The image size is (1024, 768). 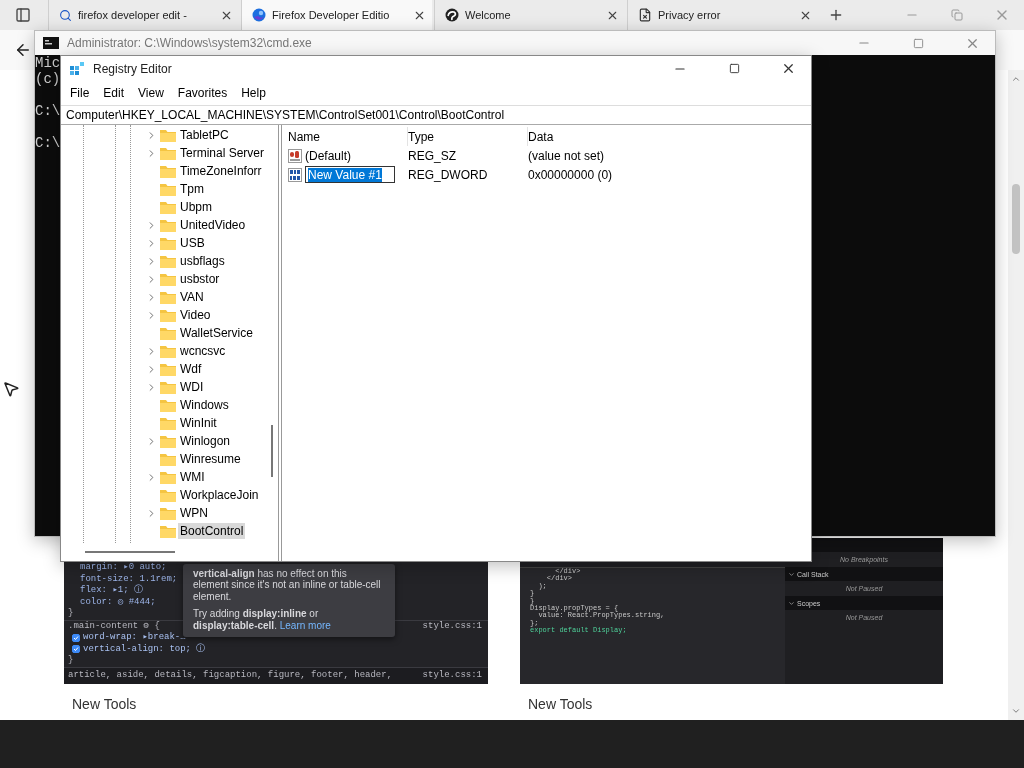 I want to click on tree-node: WorkplaceJoin, so click(x=219, y=495).